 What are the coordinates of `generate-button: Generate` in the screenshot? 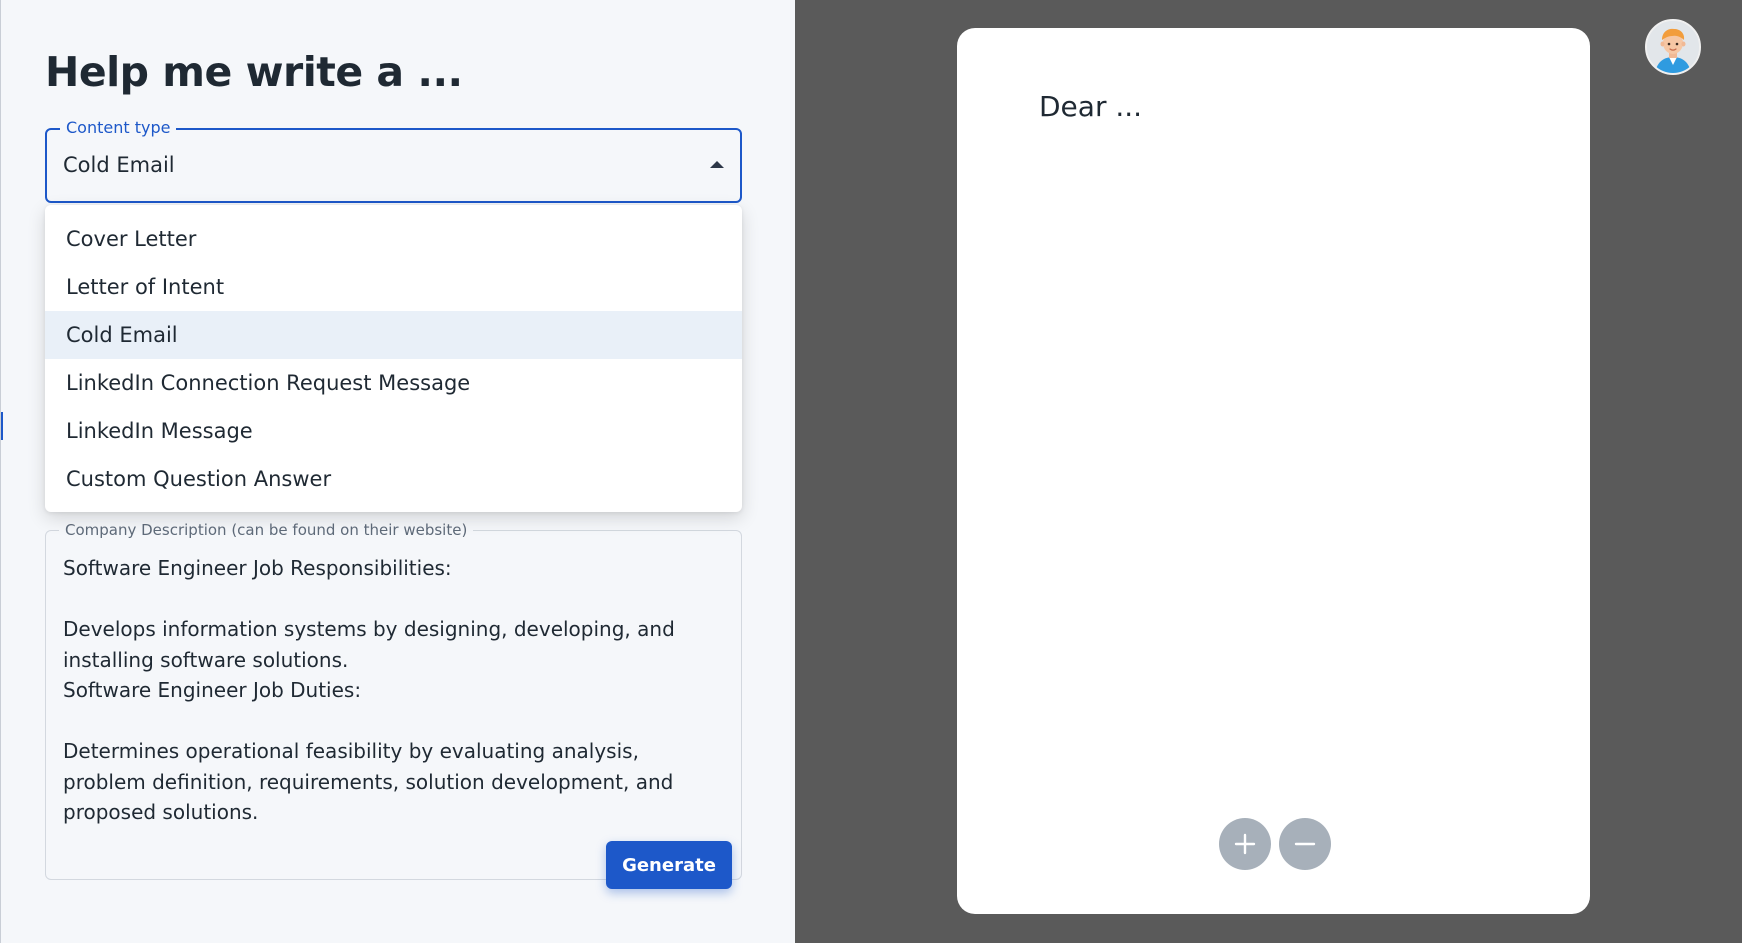 It's located at (669, 865).